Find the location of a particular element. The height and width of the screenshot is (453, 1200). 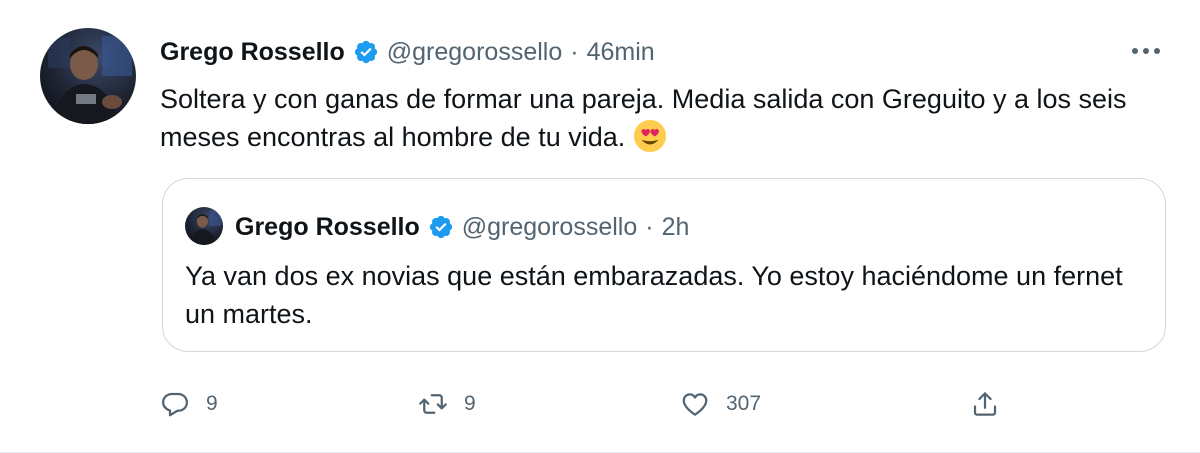

tweet-header: Grego Rossello @gregorossello · 46min is located at coordinates (407, 52).